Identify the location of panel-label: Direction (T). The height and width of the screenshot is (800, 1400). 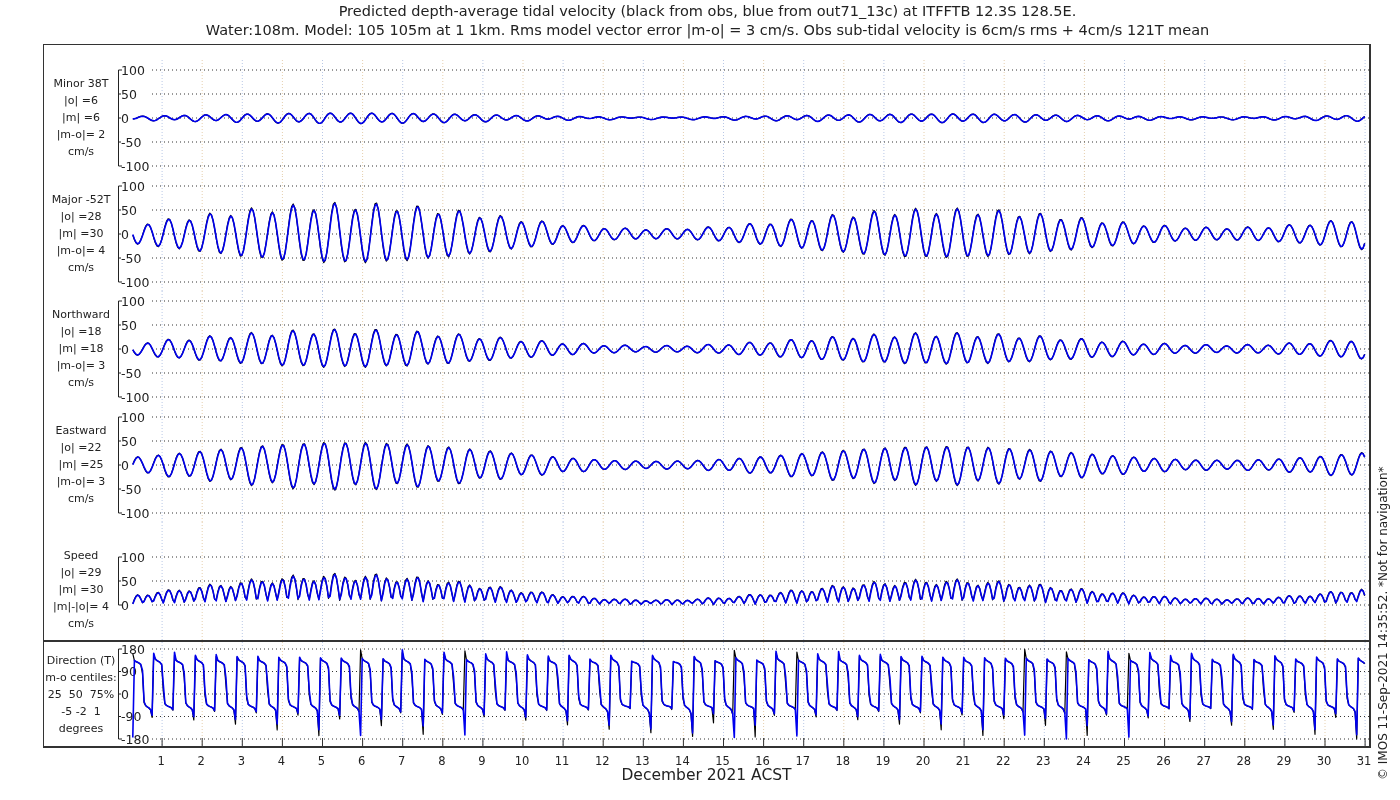
(81, 660).